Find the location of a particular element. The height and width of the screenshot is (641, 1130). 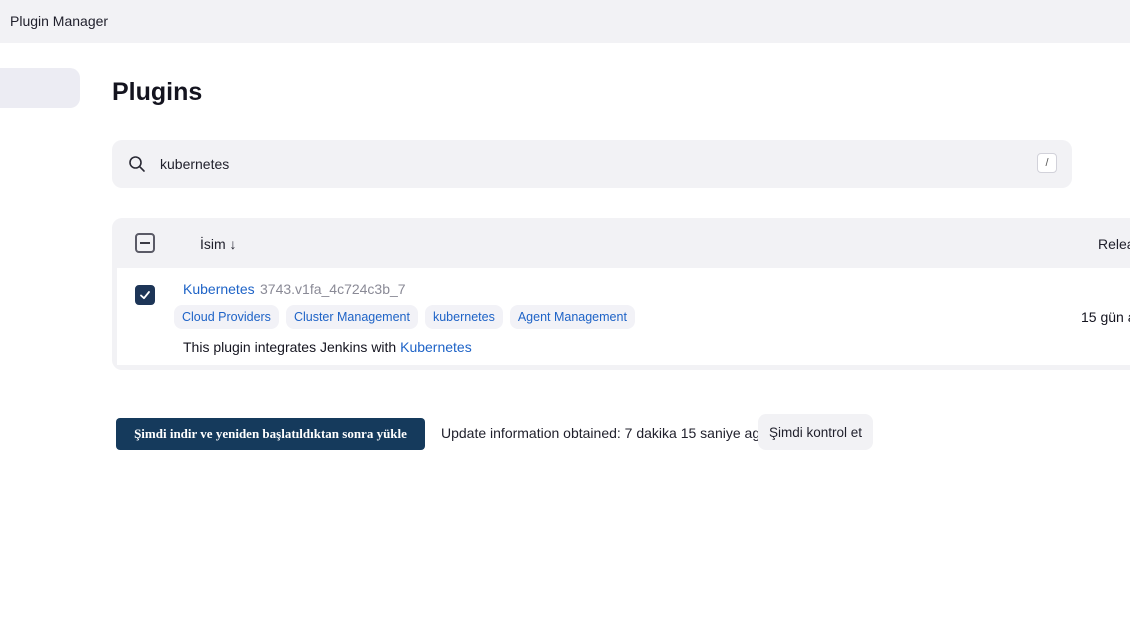

search-bar: kubernetes / is located at coordinates (592, 164).